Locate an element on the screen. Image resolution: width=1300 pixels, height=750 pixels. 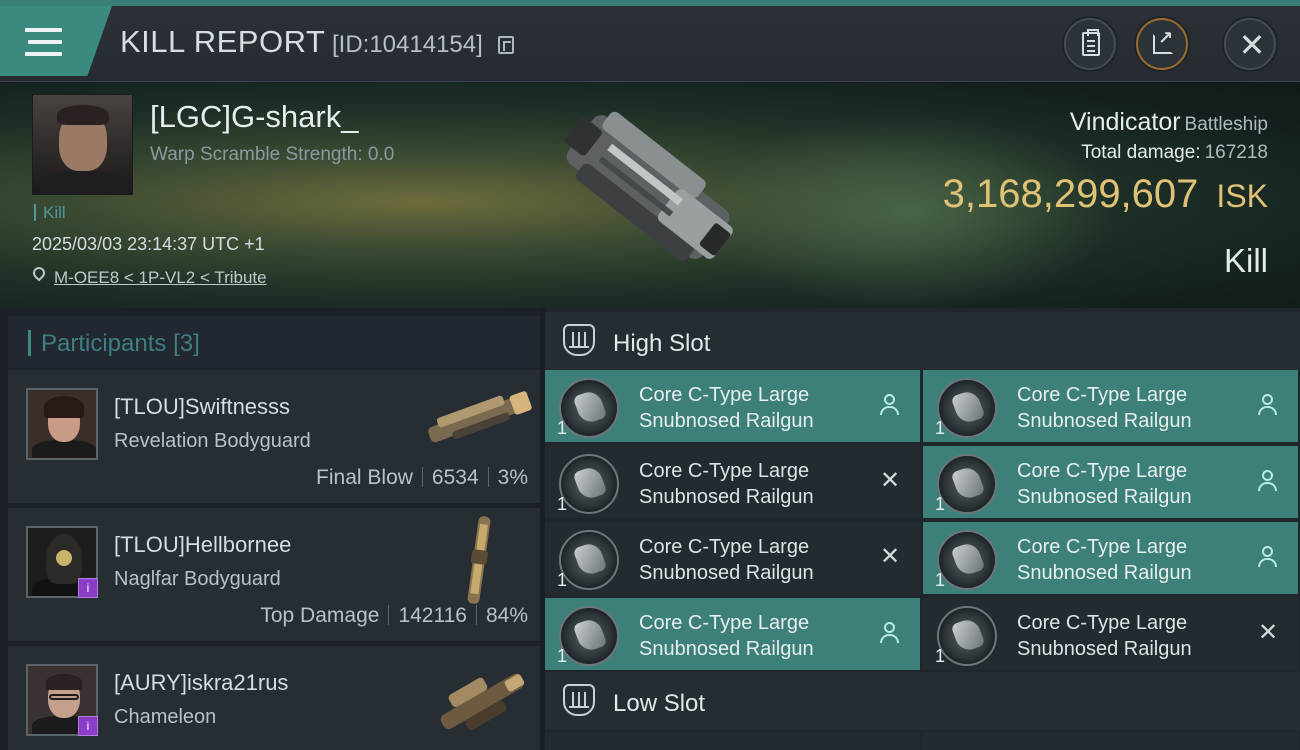
report-id: [ID:10414154] is located at coordinates (407, 44).